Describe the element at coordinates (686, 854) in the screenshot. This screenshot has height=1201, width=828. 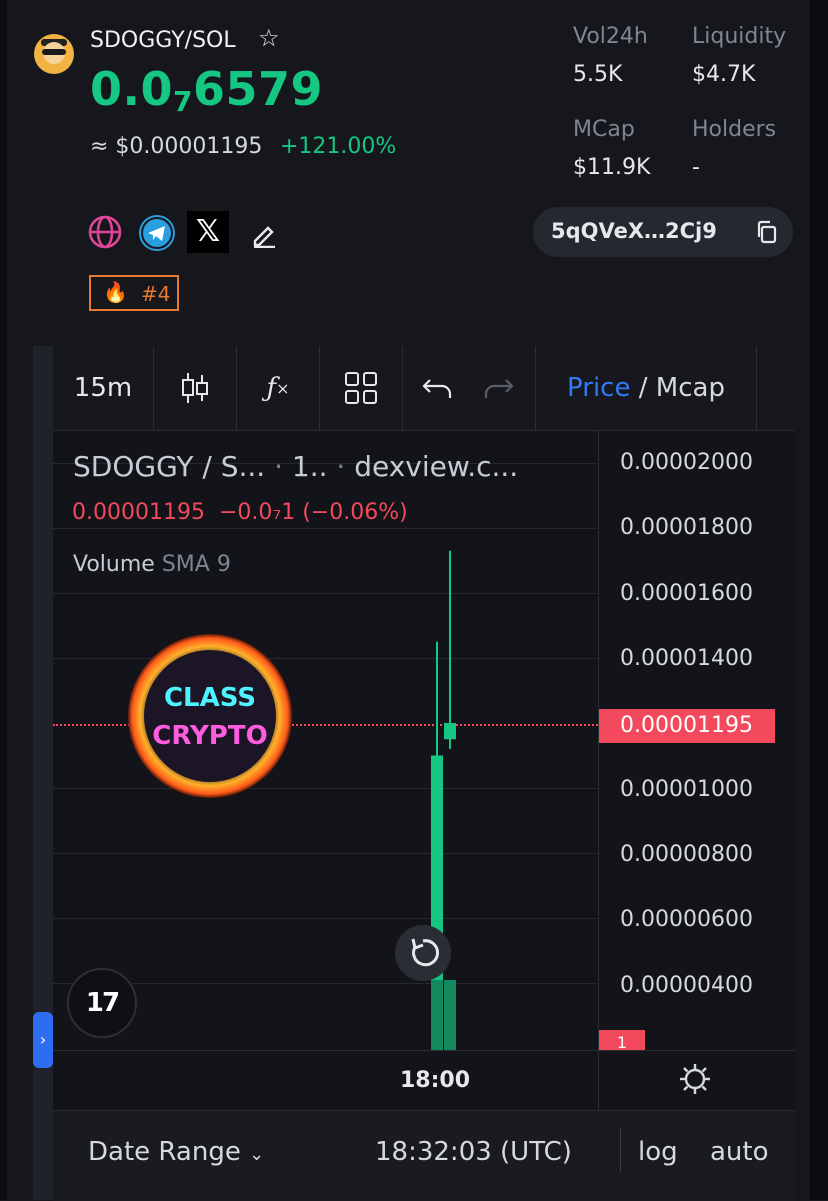
I see `price-tick-label: 0.00000800` at that location.